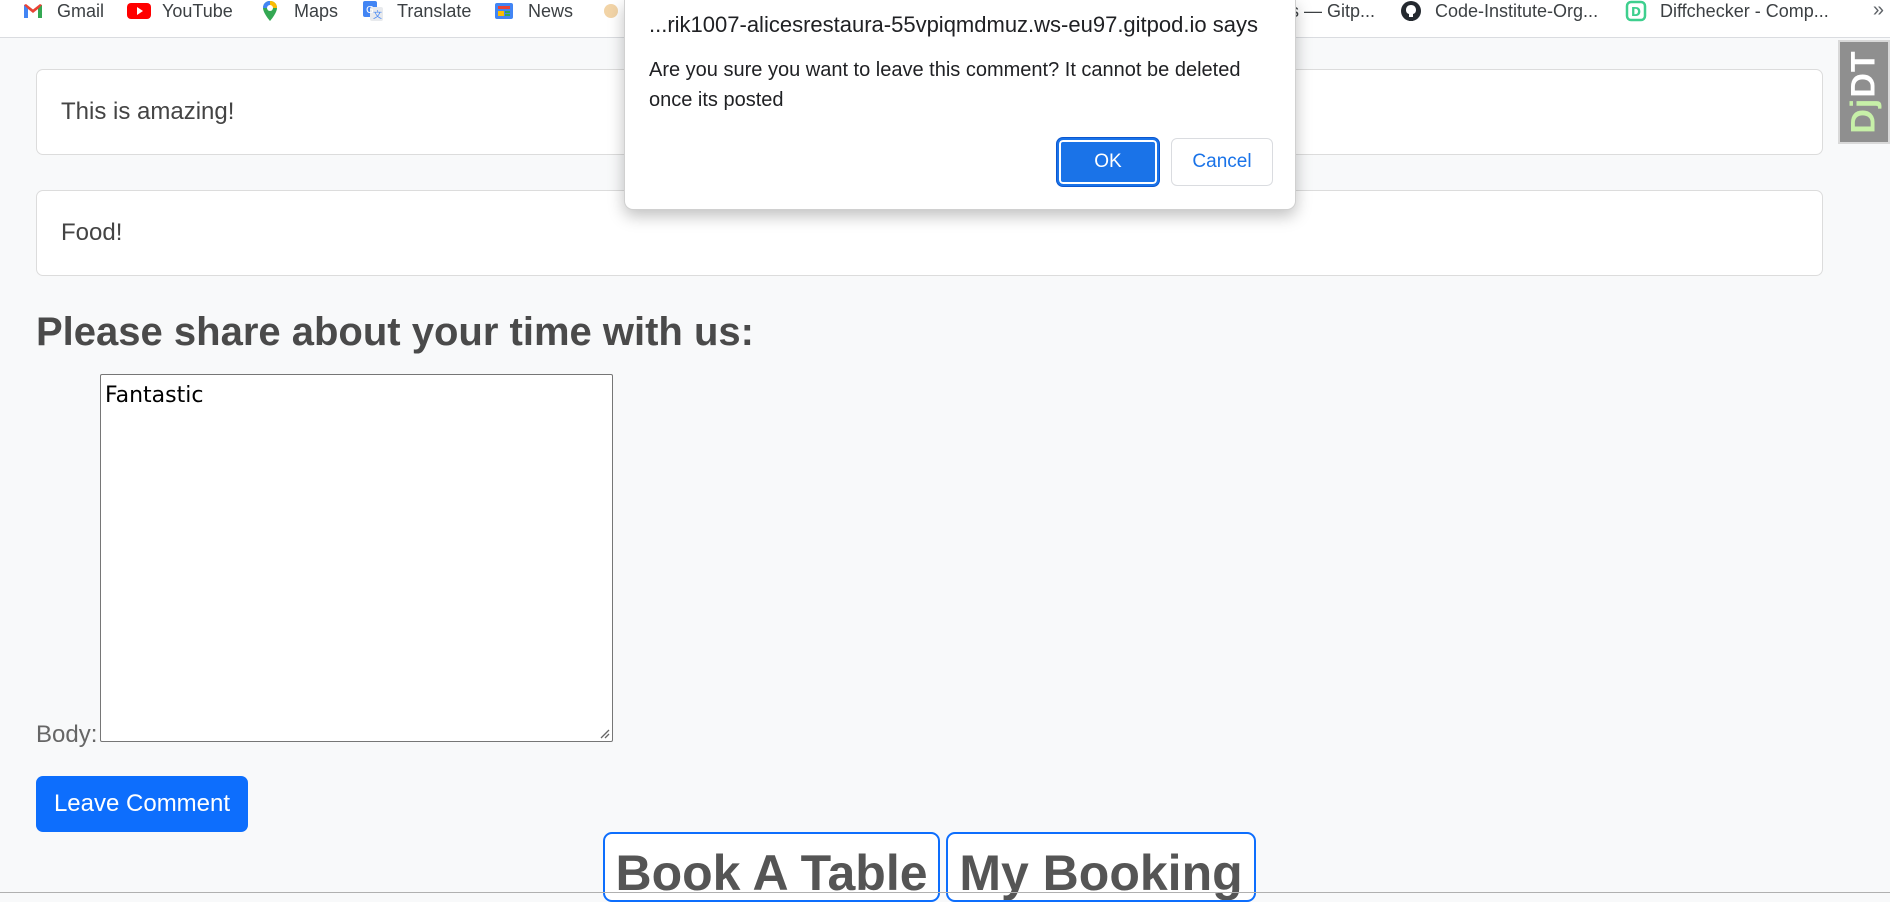  I want to click on bookmark-translate: G文 Translate, so click(416, 11).